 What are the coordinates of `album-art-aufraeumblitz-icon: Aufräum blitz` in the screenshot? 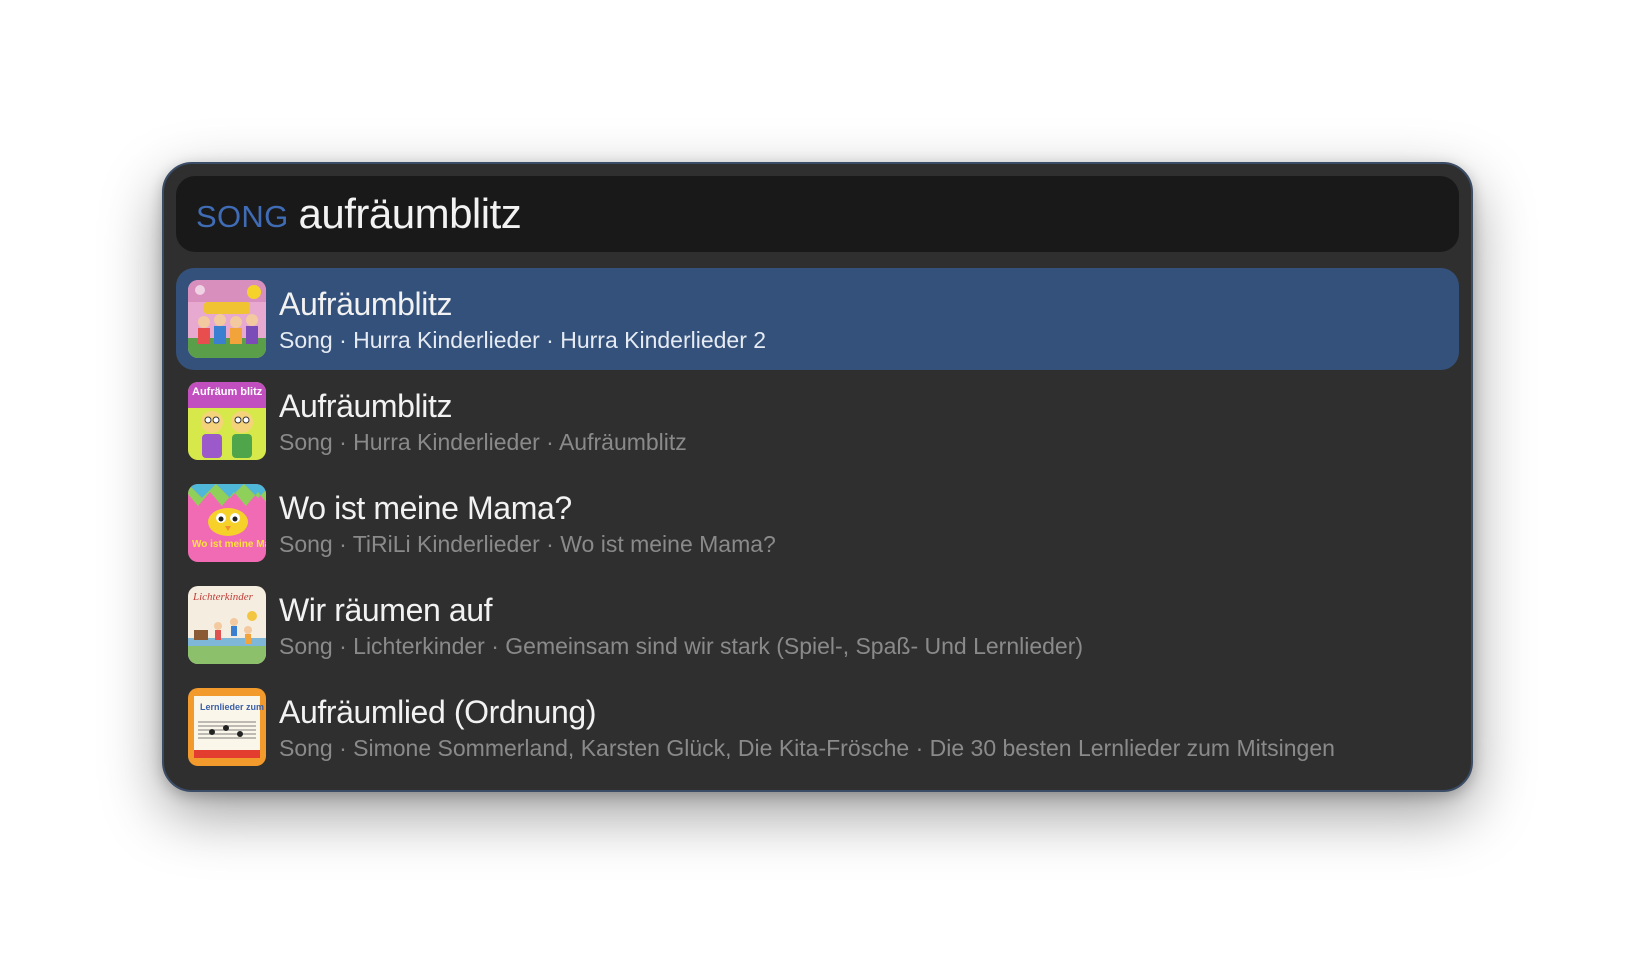 It's located at (227, 421).